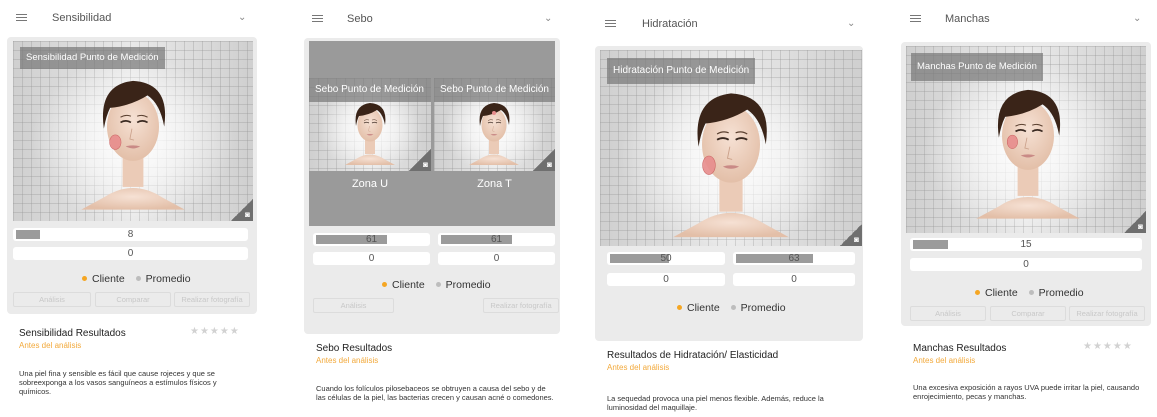  Describe the element at coordinates (681, 71) in the screenshot. I see `measurement-point-label: Hidratación Punto de Medición` at that location.